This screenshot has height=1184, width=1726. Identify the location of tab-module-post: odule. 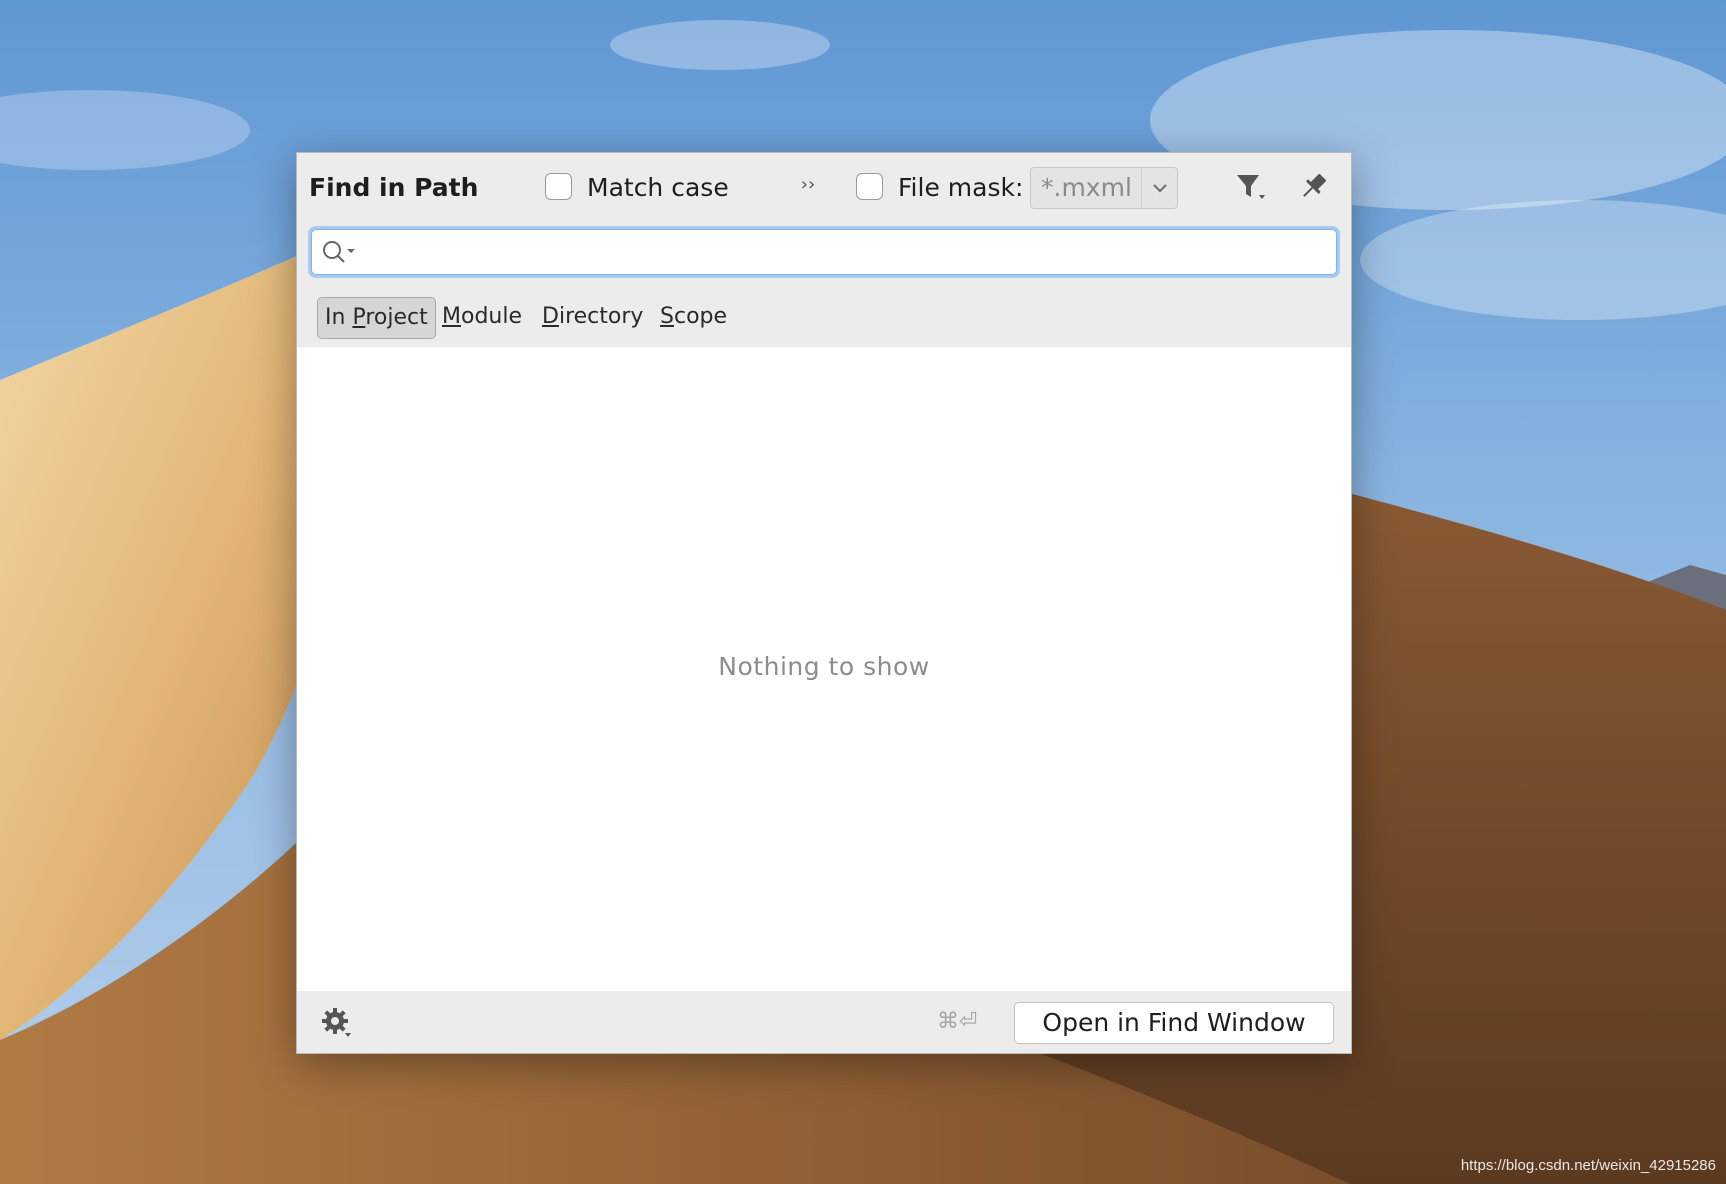
(491, 316).